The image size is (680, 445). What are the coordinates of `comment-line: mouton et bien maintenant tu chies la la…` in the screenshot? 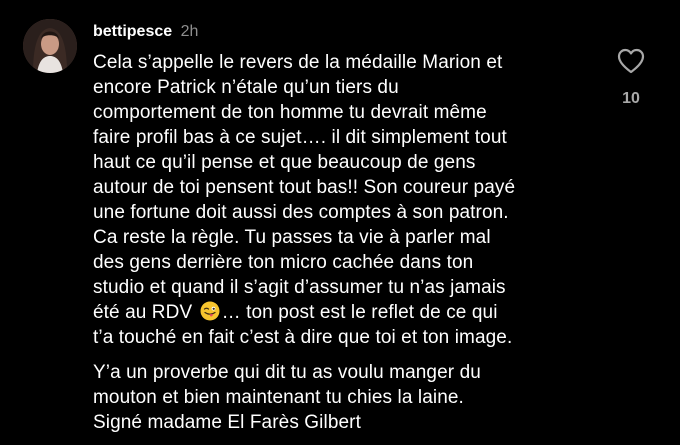 It's located at (278, 397).